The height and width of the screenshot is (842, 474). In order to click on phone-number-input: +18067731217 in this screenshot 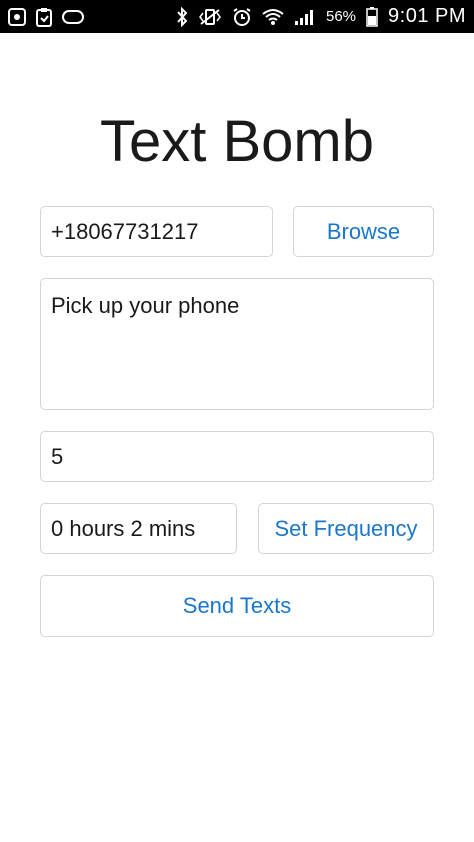, I will do `click(156, 231)`.